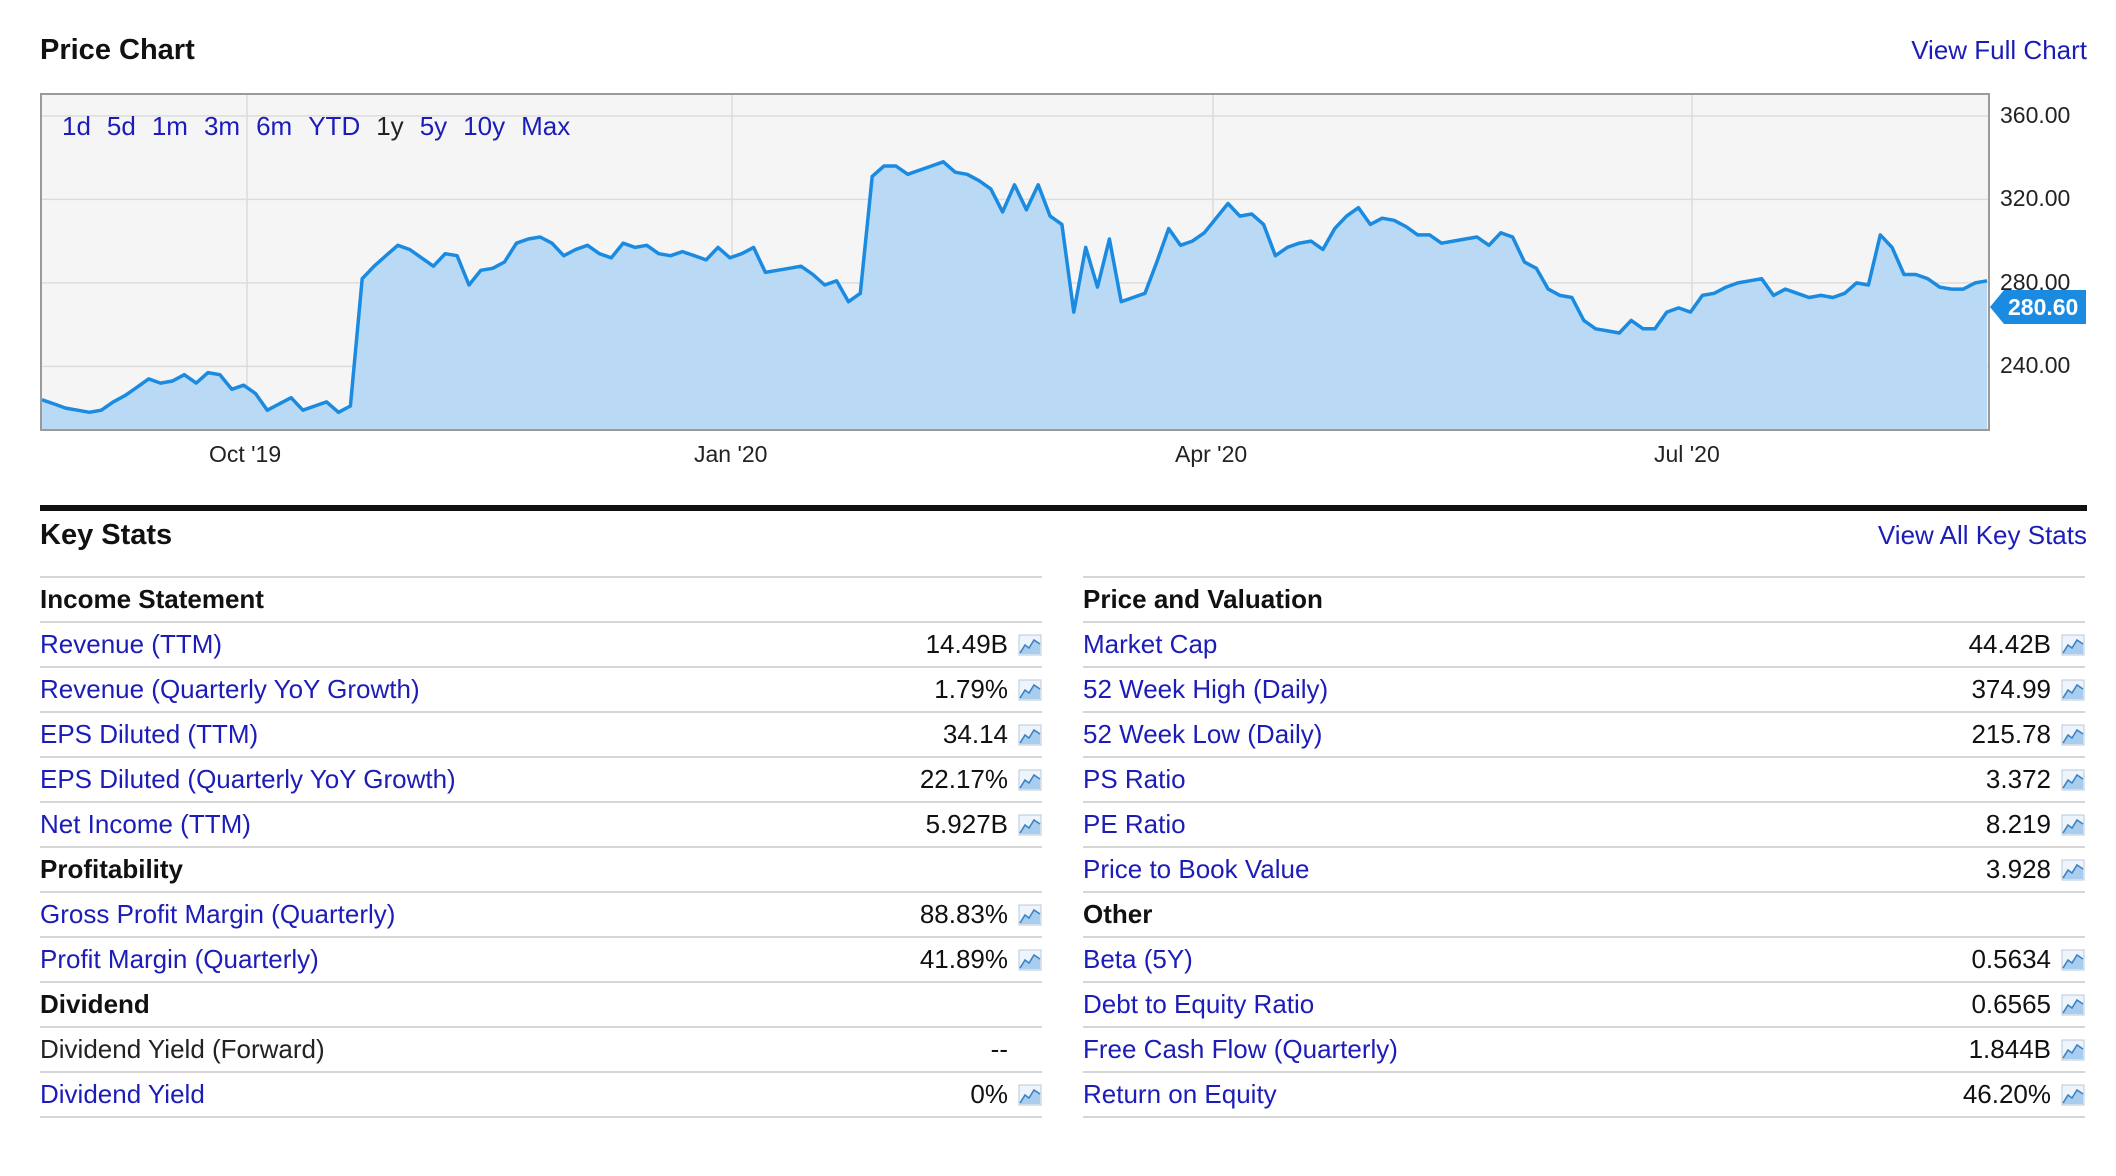  What do you see at coordinates (2011, 734) in the screenshot?
I see `stat-value: 215.78` at bounding box center [2011, 734].